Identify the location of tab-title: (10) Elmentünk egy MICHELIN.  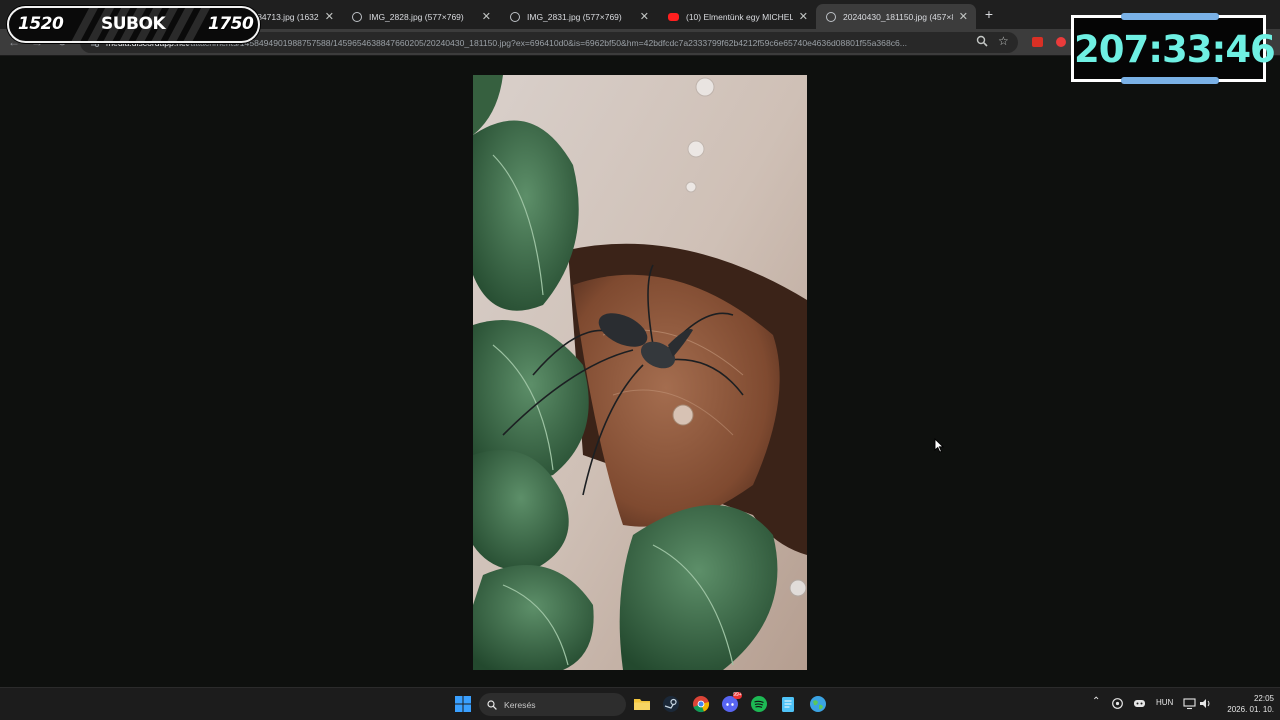
(739, 16).